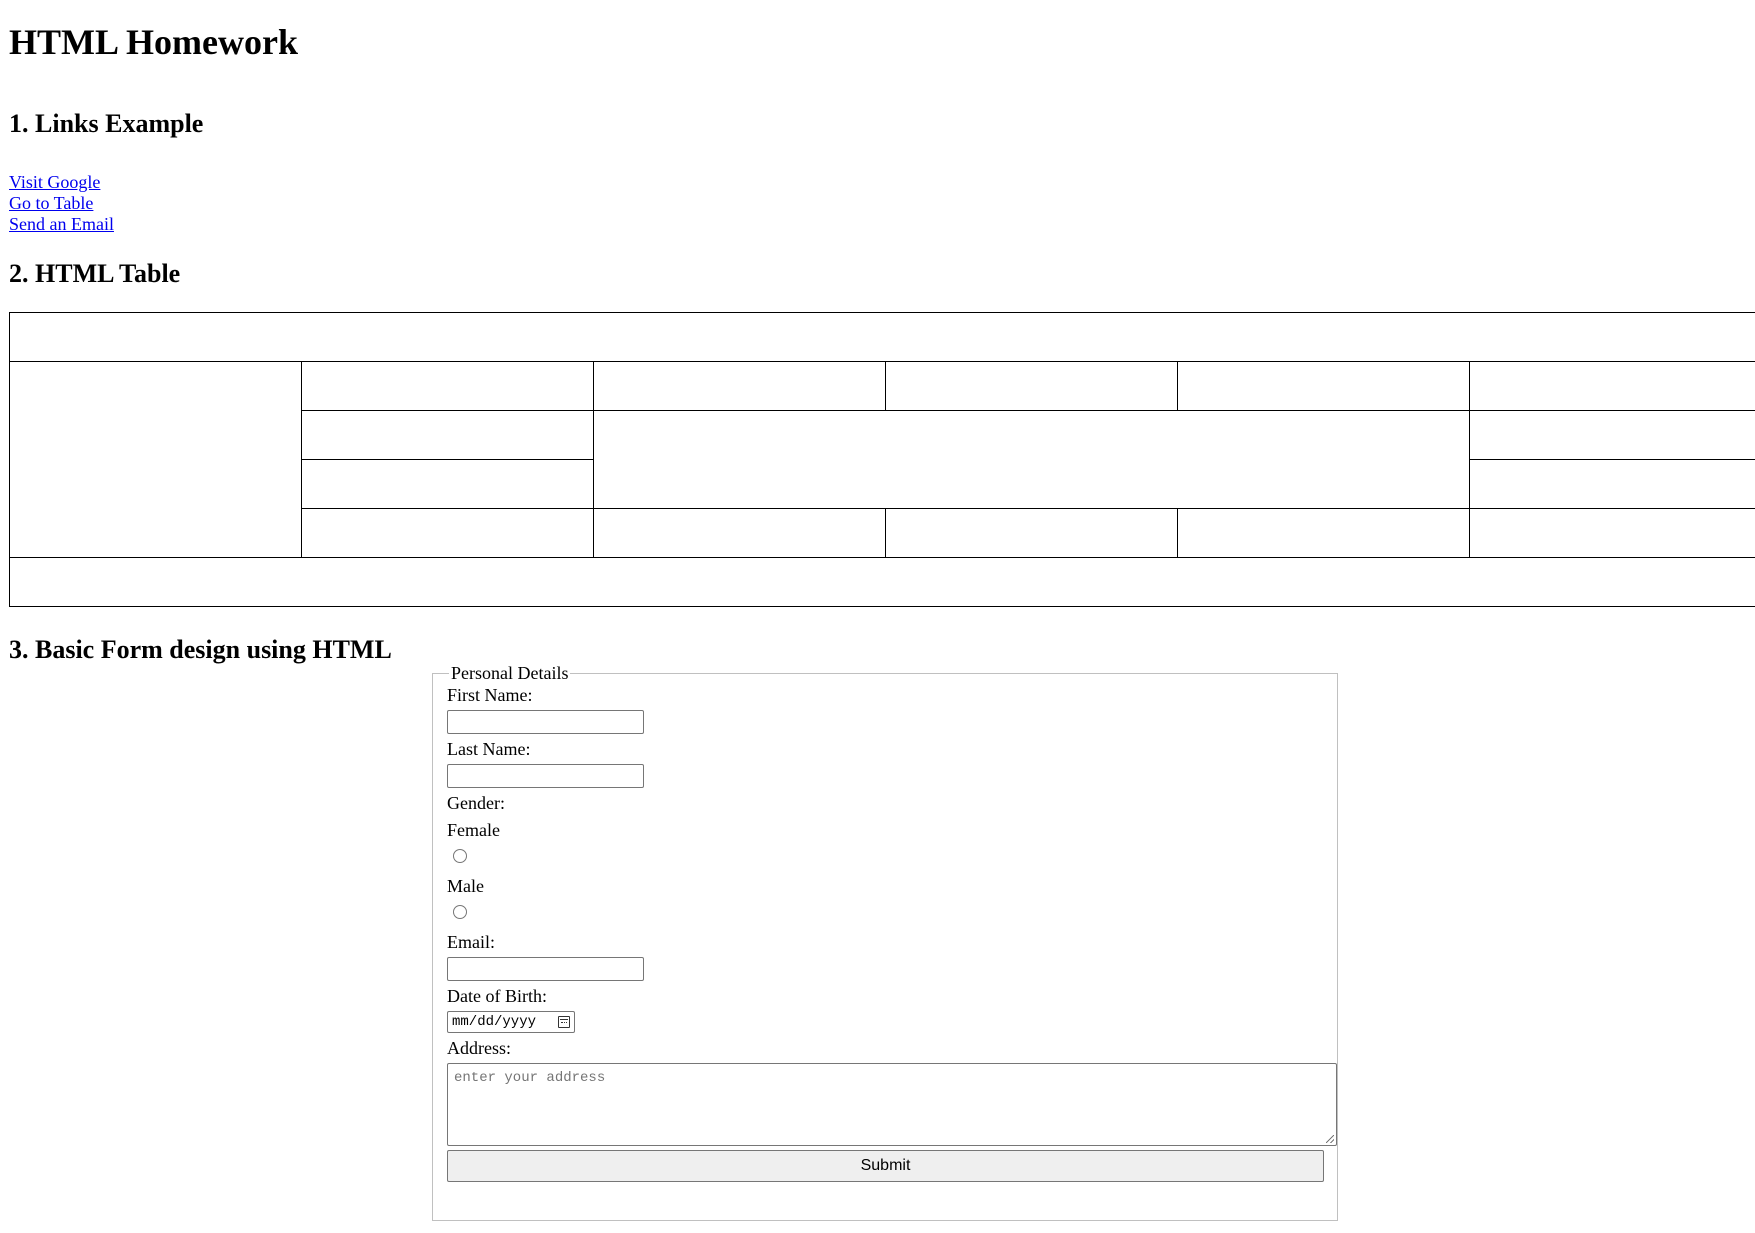  Describe the element at coordinates (460, 856) in the screenshot. I see `gender-female-radio` at that location.